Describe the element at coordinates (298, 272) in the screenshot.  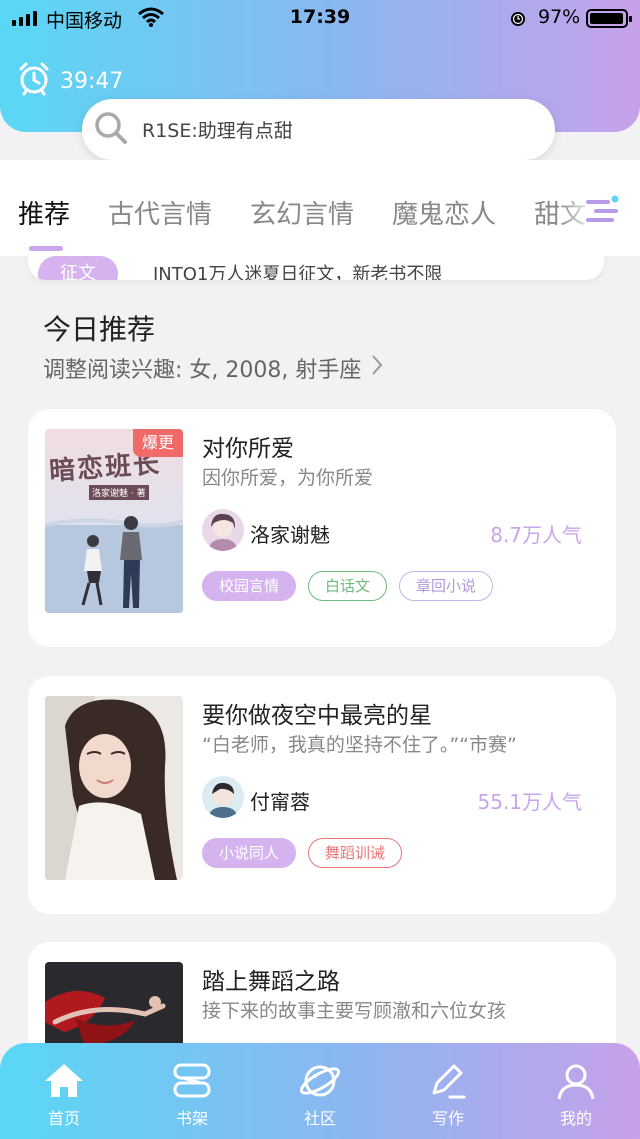
I see `notice-text: INTO1万人迷夏日征文，新老书不限` at that location.